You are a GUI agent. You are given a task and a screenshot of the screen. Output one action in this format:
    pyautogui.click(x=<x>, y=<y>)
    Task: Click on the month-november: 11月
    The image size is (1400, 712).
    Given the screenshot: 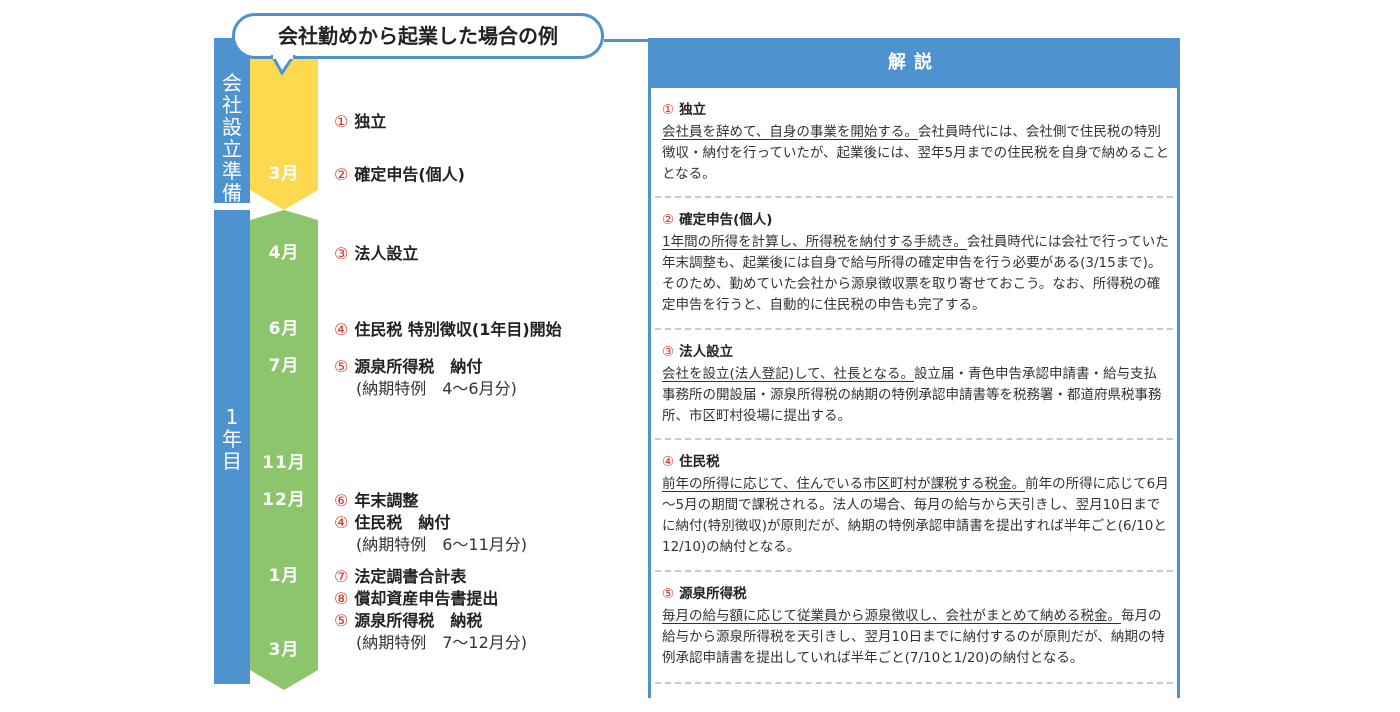 What is the action you would take?
    pyautogui.click(x=284, y=463)
    